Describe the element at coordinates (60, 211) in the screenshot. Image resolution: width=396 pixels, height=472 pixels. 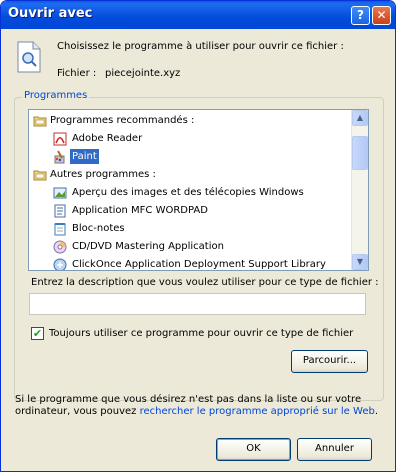
I see `wordpad-icon` at that location.